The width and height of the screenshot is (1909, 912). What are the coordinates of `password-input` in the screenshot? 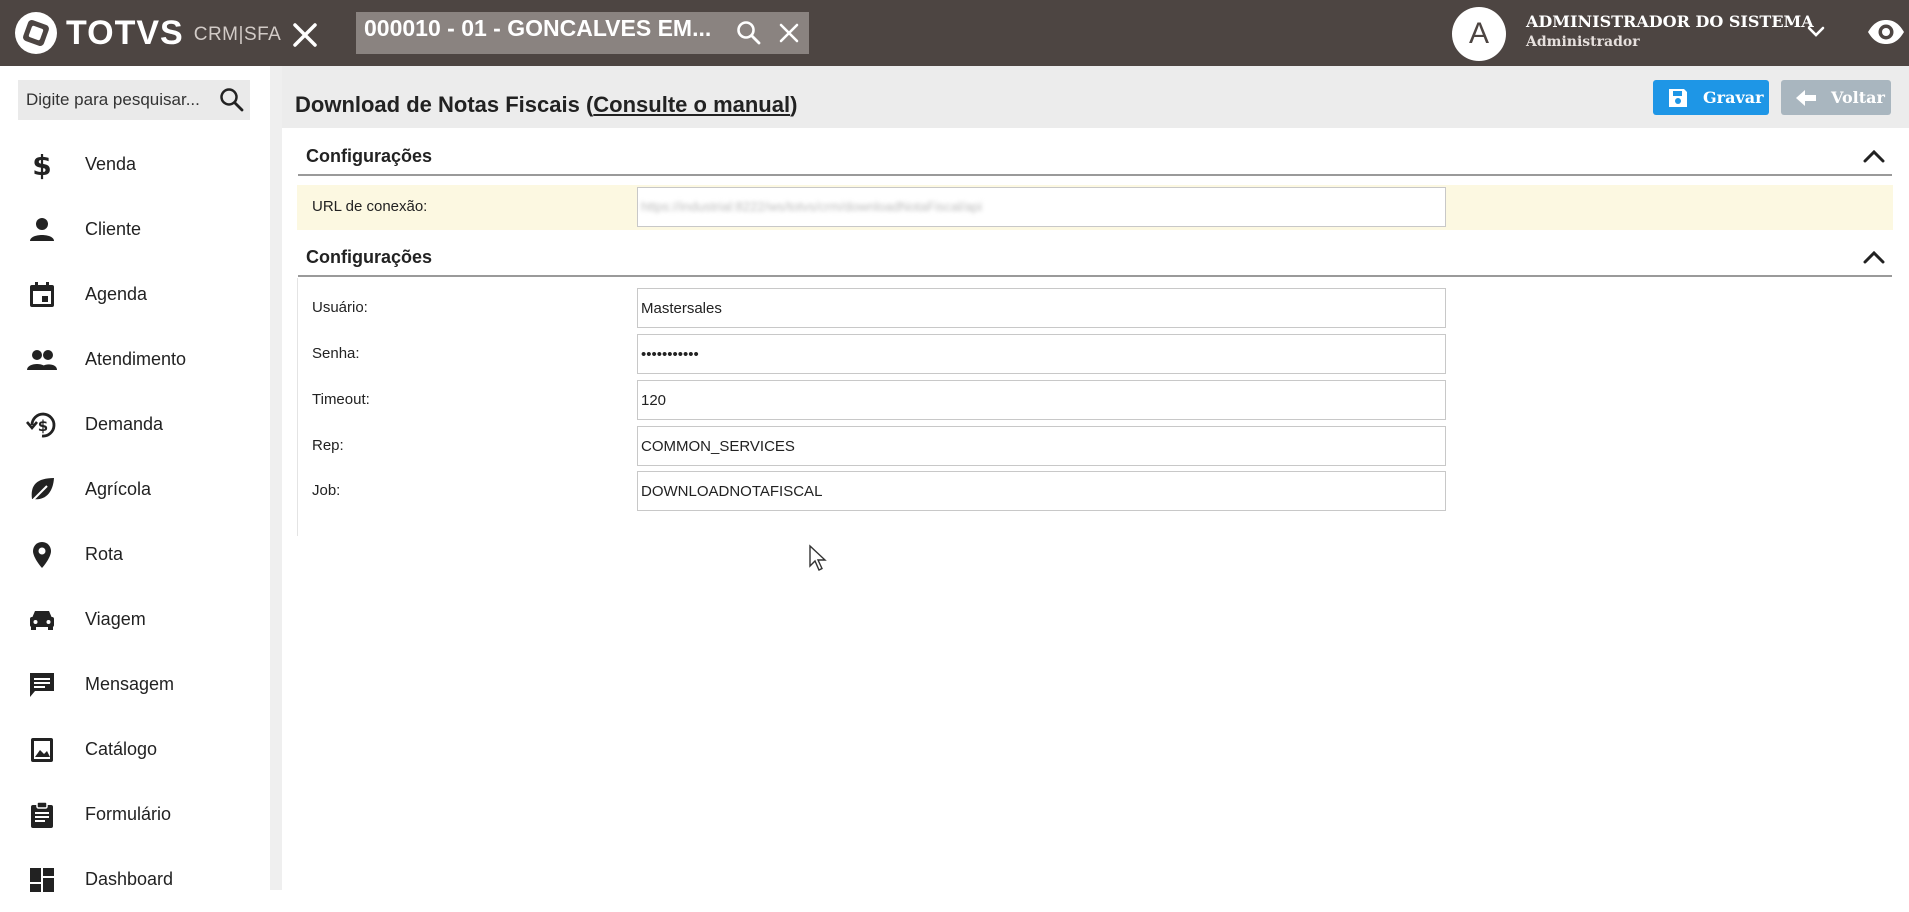 It's located at (1041, 354).